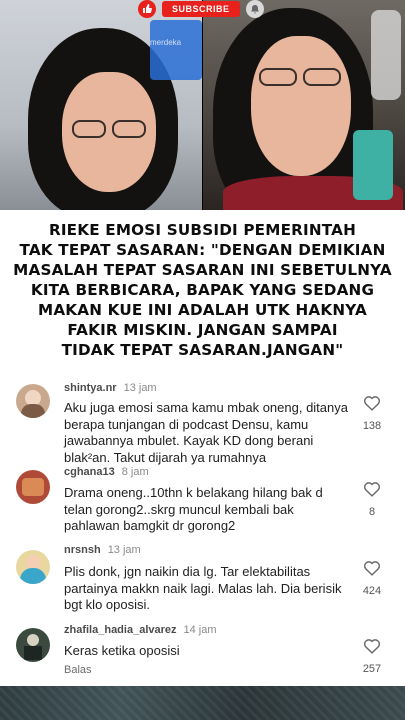  What do you see at coordinates (372, 578) in the screenshot?
I see `like-button: 424` at bounding box center [372, 578].